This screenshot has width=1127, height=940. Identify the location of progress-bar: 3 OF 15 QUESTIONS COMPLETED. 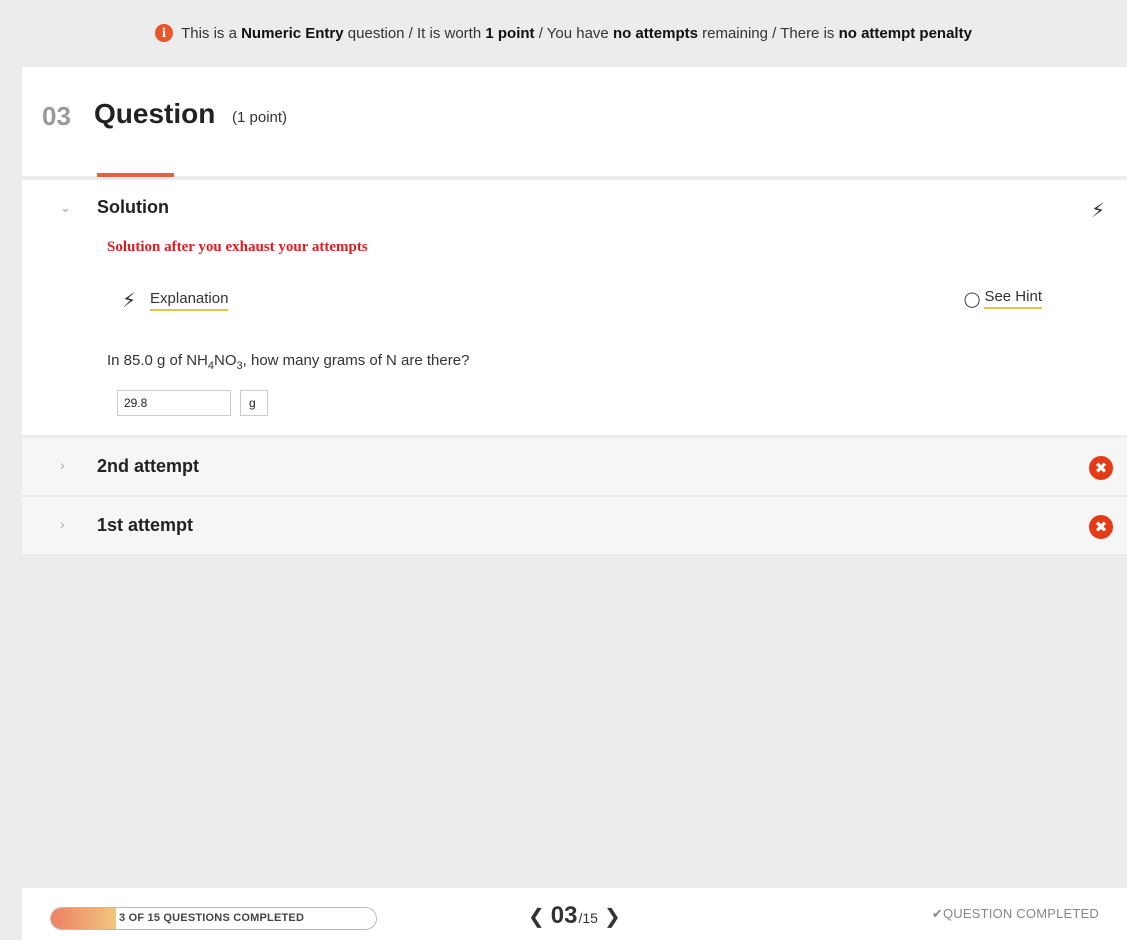
(213, 918).